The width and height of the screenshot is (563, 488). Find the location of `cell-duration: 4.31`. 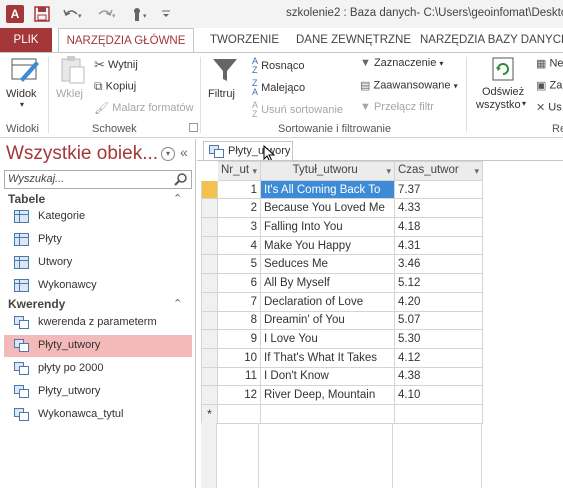

cell-duration: 4.31 is located at coordinates (438, 245).